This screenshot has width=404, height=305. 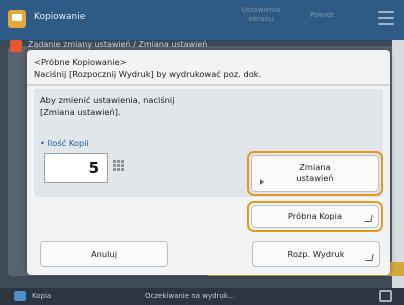 I want to click on arrow-icon, so click(x=262, y=182).